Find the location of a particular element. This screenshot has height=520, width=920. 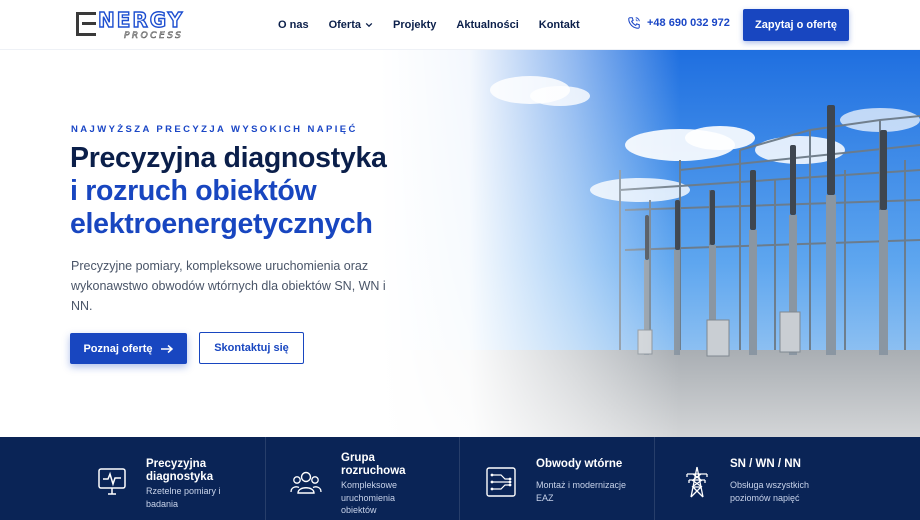

phone-number: +48 690 032 972 is located at coordinates (688, 23).